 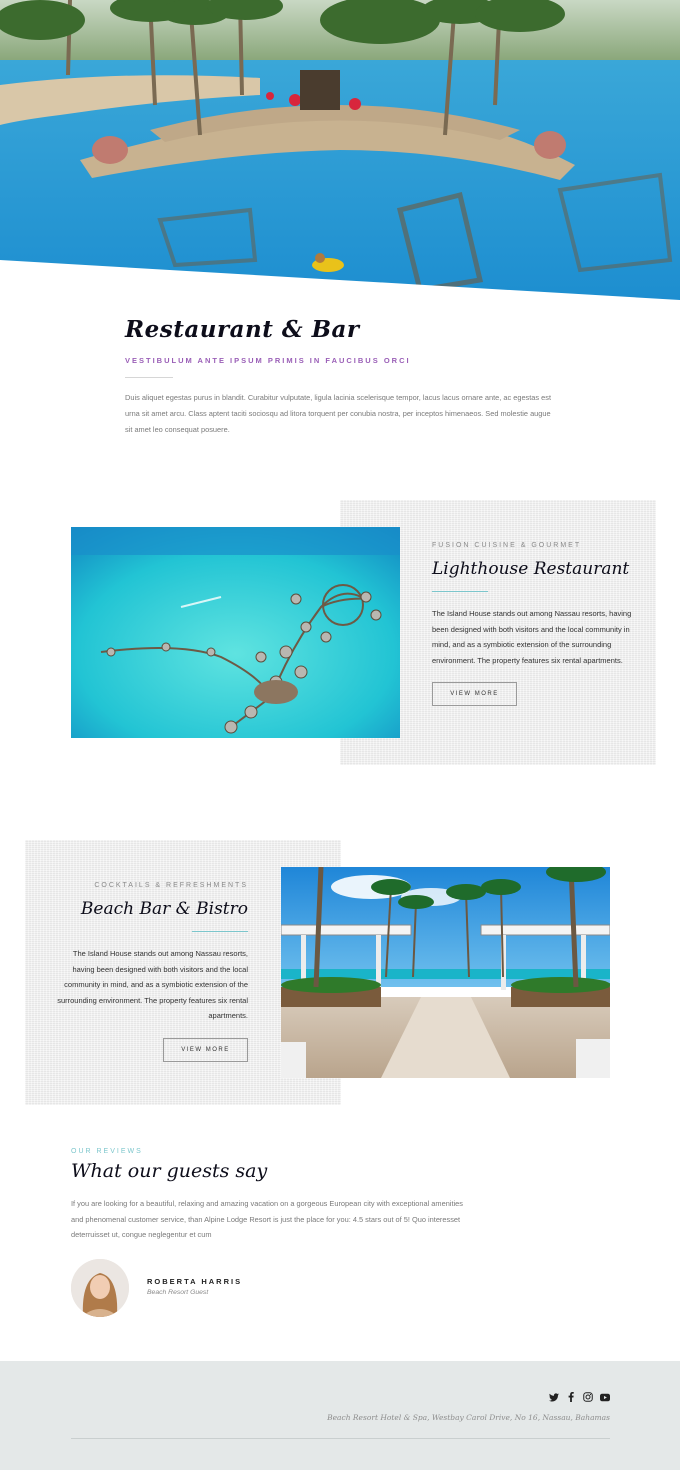 What do you see at coordinates (107, 1151) in the screenshot?
I see `reviews-eyebrow: OUR REVIEWS` at bounding box center [107, 1151].